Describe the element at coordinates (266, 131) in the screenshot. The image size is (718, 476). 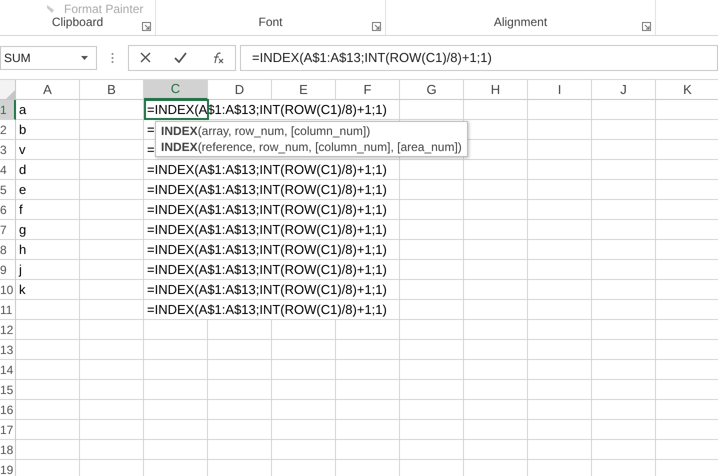
I see `syntax-line: INDEX(array, row_num, [column_num])` at that location.